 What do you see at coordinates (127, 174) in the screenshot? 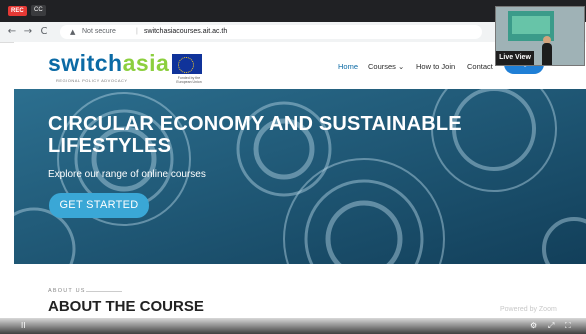
I see `hero-subtitle: Explore our range of online courses` at bounding box center [127, 174].